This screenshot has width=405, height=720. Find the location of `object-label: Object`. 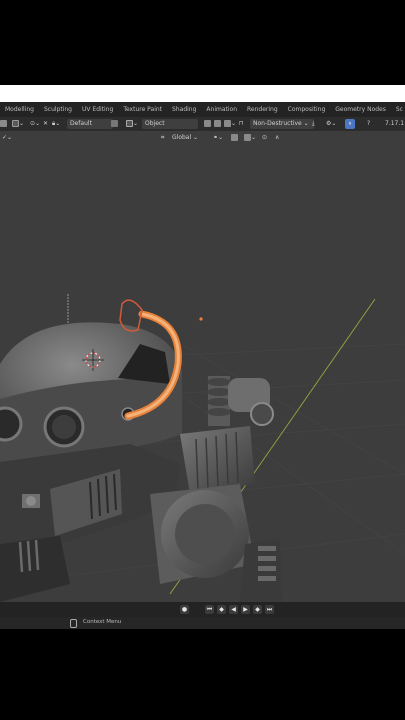

object-label: Object is located at coordinates (155, 123).